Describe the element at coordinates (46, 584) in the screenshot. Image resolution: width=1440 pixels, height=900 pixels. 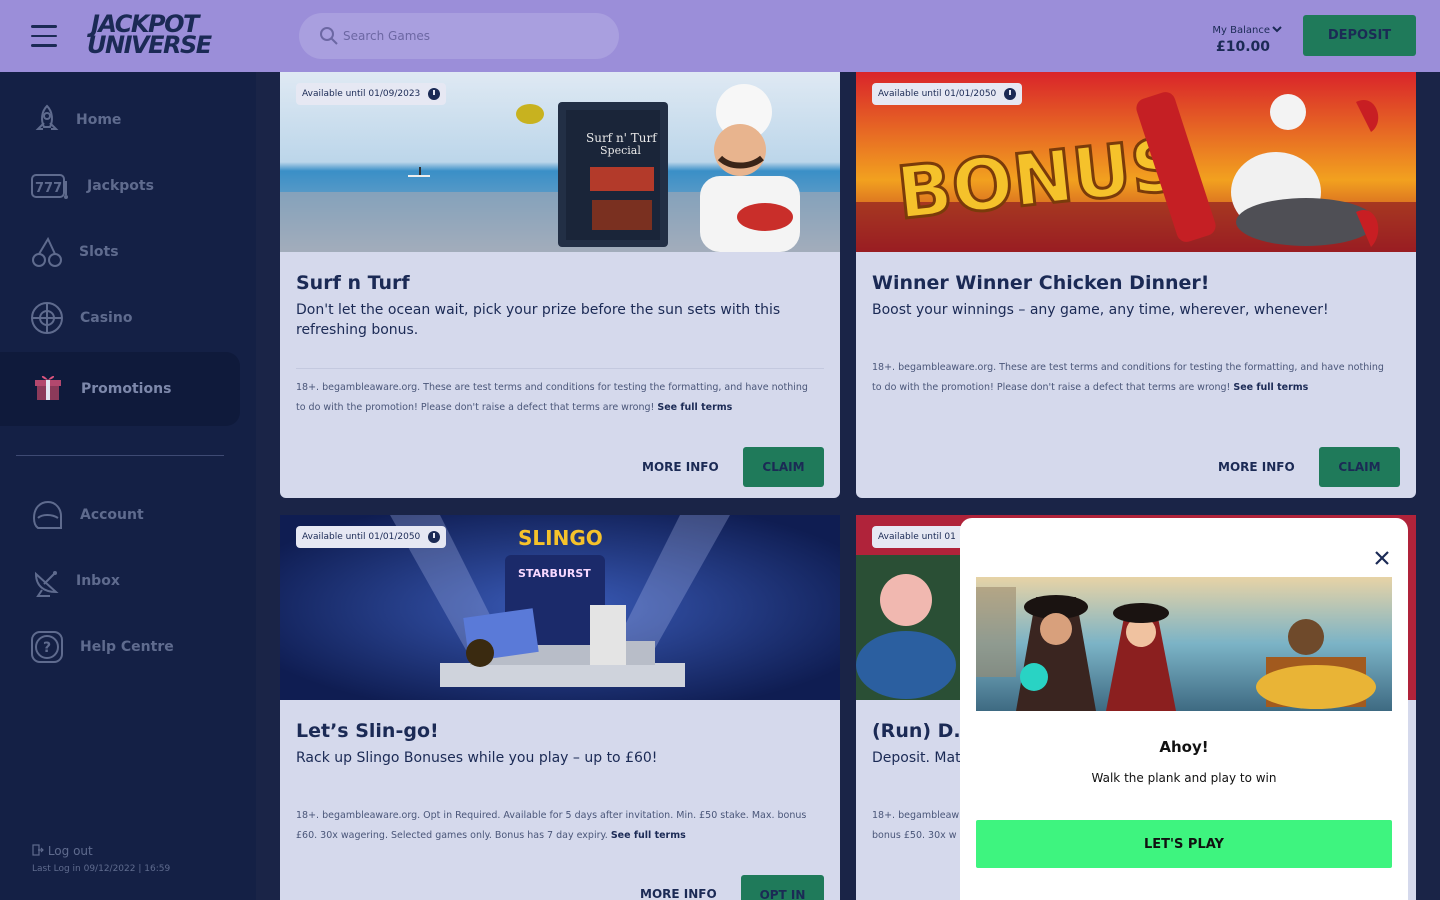
I see `satellite-icon` at that location.